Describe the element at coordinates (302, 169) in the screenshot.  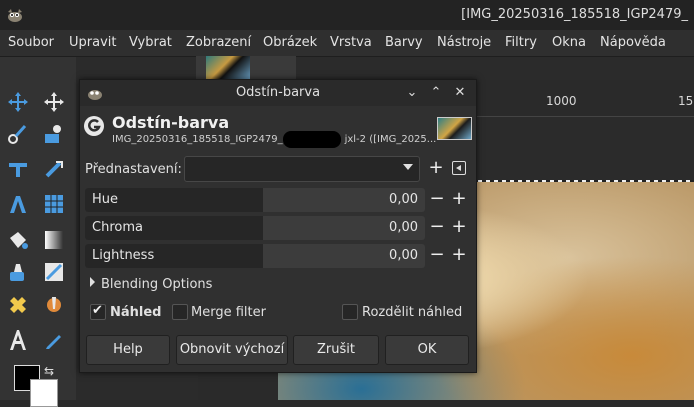
I see `presets-combo` at that location.